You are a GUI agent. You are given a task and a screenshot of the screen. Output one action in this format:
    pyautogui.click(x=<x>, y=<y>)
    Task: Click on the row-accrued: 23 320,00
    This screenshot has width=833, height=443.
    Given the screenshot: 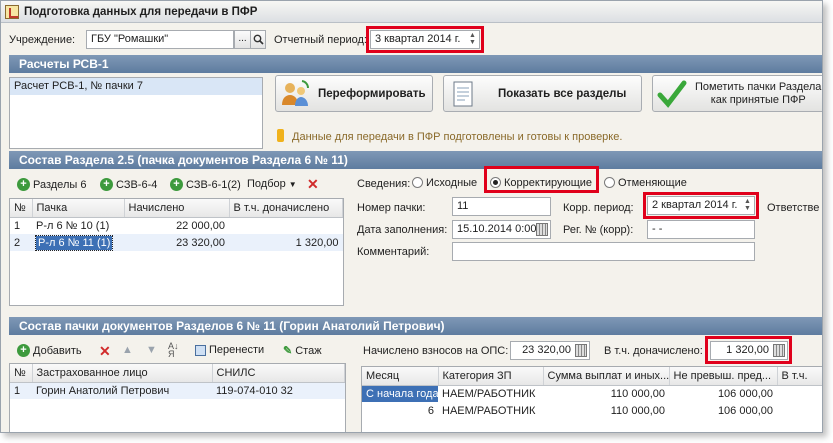 What is the action you would take?
    pyautogui.click(x=200, y=242)
    